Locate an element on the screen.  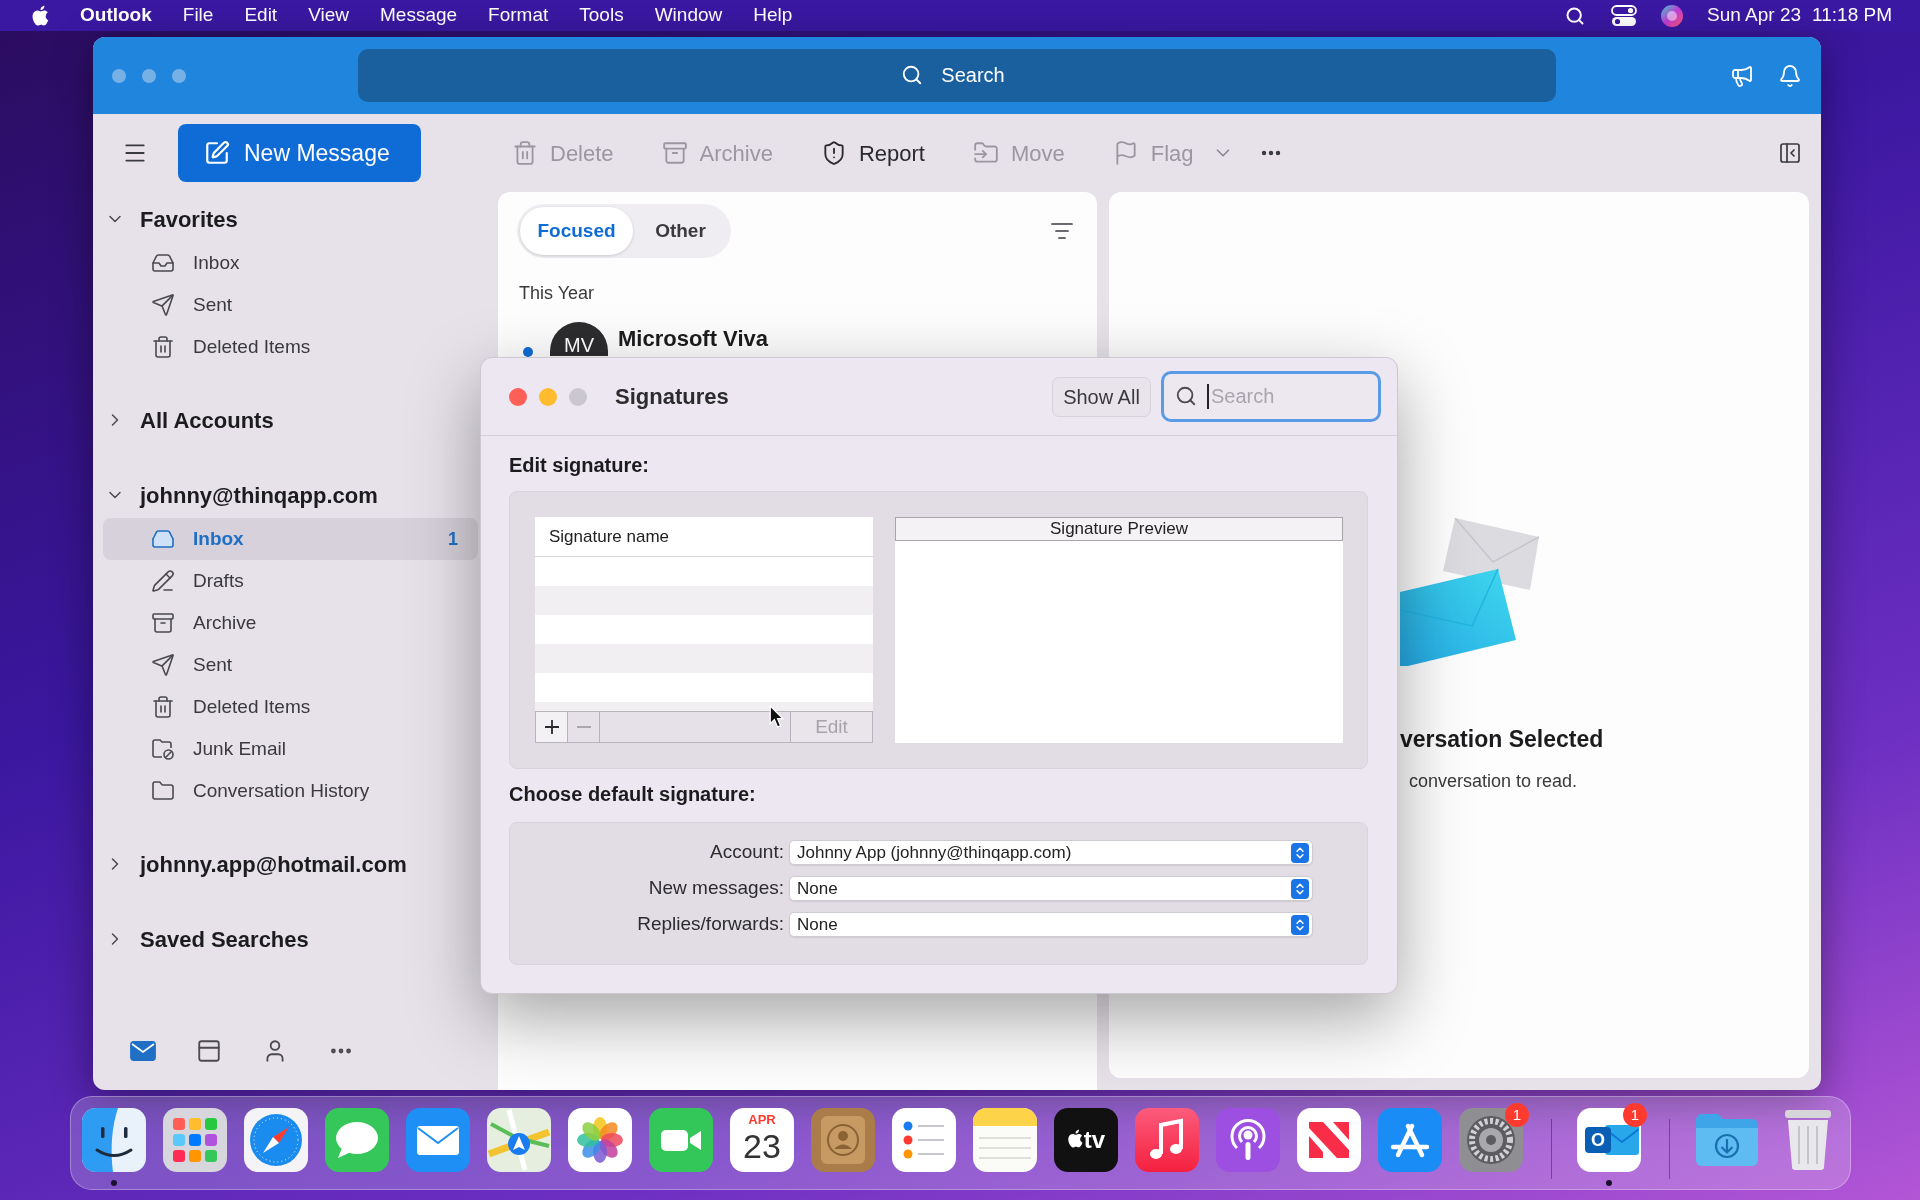
mouse-pointer-icon is located at coordinates (776, 716).